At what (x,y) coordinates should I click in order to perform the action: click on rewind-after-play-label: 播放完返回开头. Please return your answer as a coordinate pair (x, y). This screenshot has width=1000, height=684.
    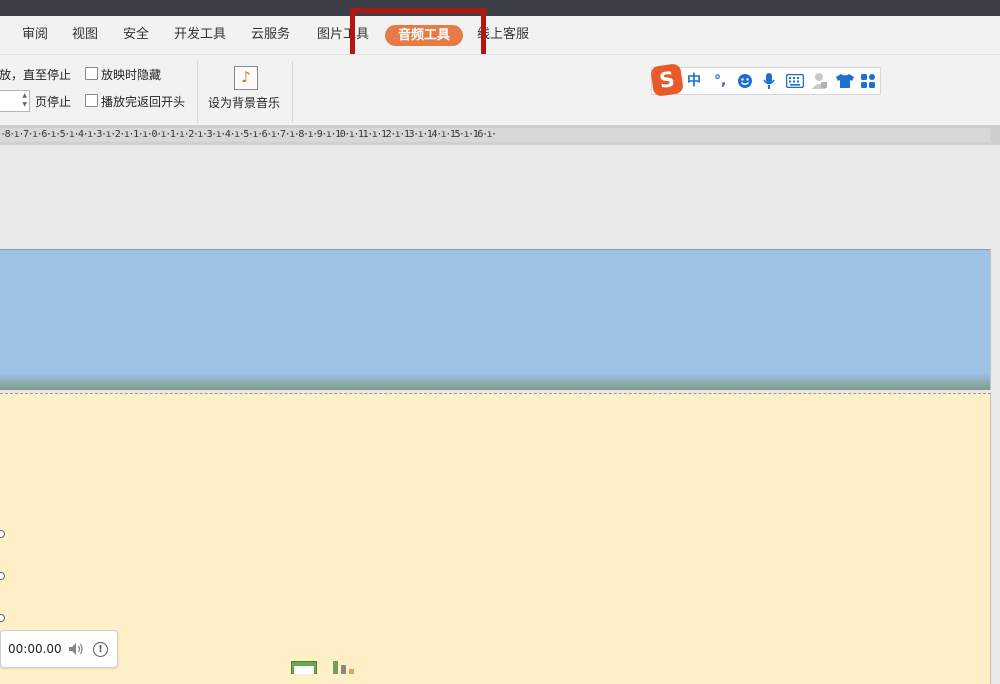
    Looking at the image, I should click on (143, 101).